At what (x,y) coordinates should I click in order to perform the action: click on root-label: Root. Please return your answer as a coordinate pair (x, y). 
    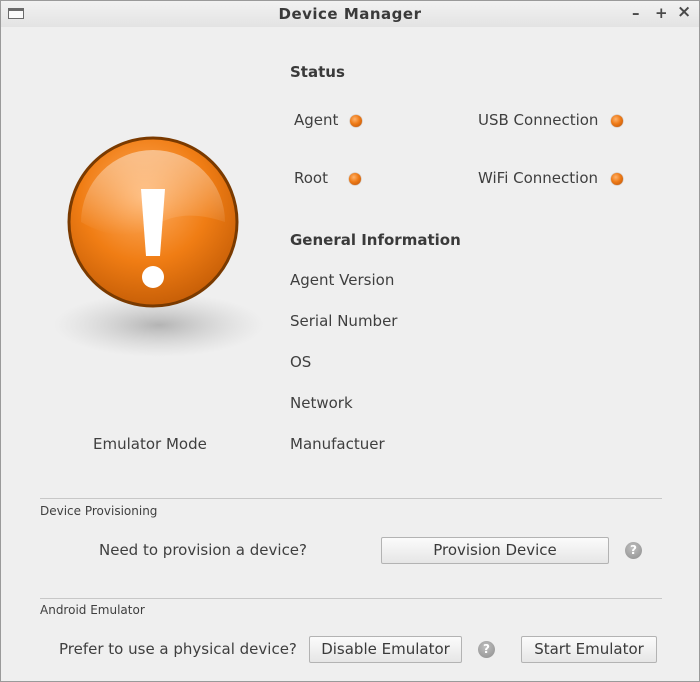
    Looking at the image, I should click on (311, 178).